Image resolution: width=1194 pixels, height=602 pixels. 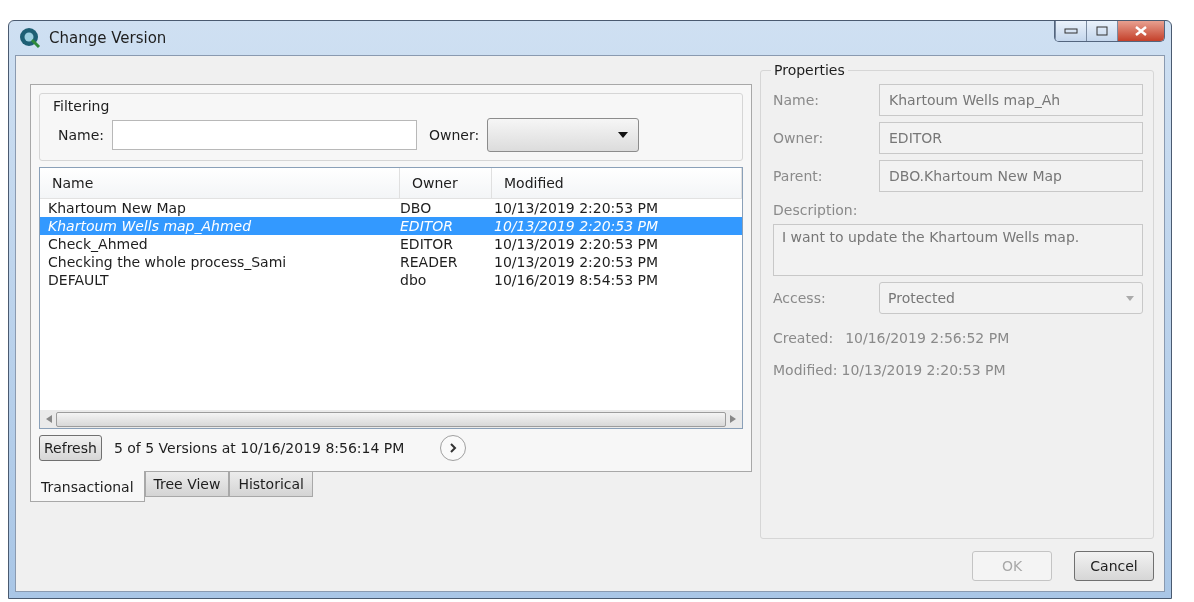 I want to click on chevron-right-icon, so click(x=453, y=448).